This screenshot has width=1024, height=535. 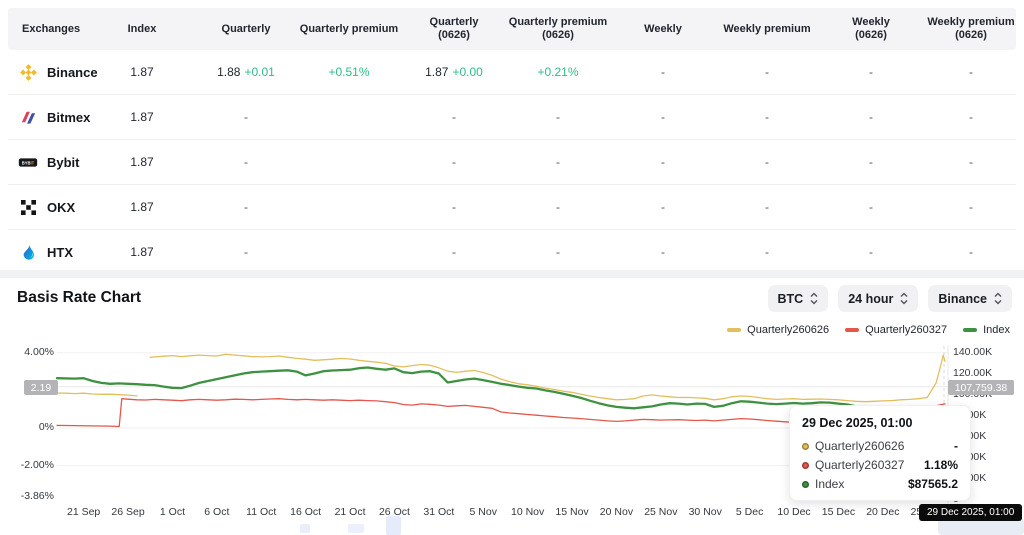 I want to click on tooltip-series-label: Index, so click(x=830, y=484).